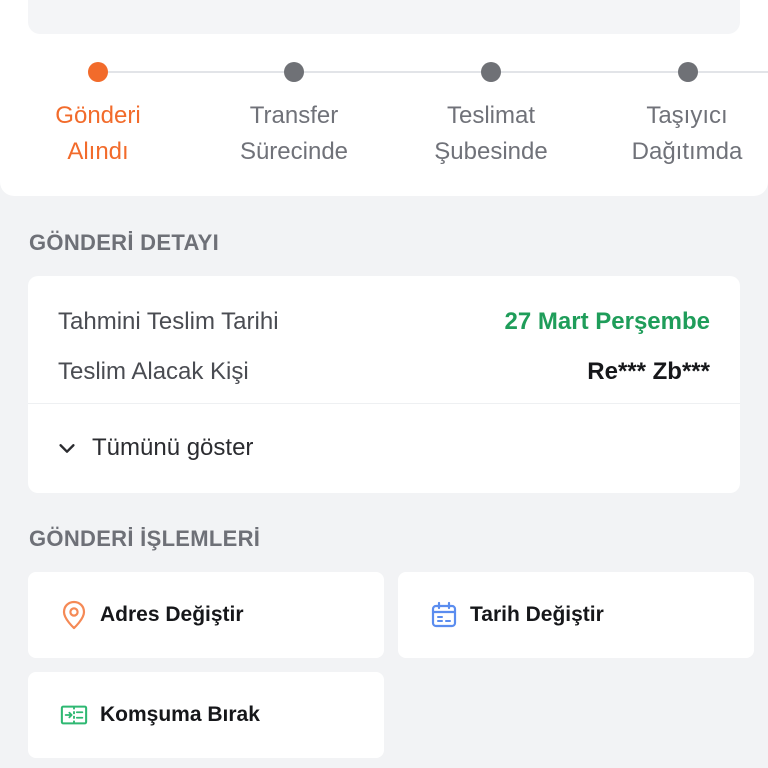 This screenshot has height=768, width=768. I want to click on leave-with-neighbor-label: Komşuma Bırak, so click(180, 714).